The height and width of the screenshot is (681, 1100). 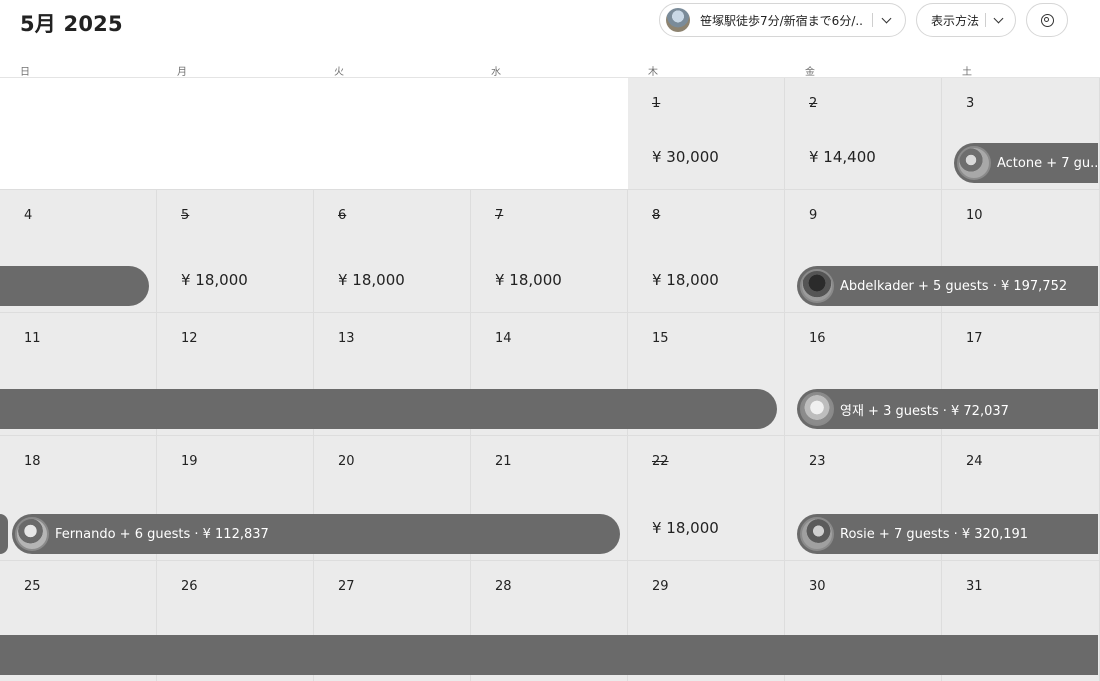 What do you see at coordinates (678, 20) in the screenshot?
I see `listing-thumbnail` at bounding box center [678, 20].